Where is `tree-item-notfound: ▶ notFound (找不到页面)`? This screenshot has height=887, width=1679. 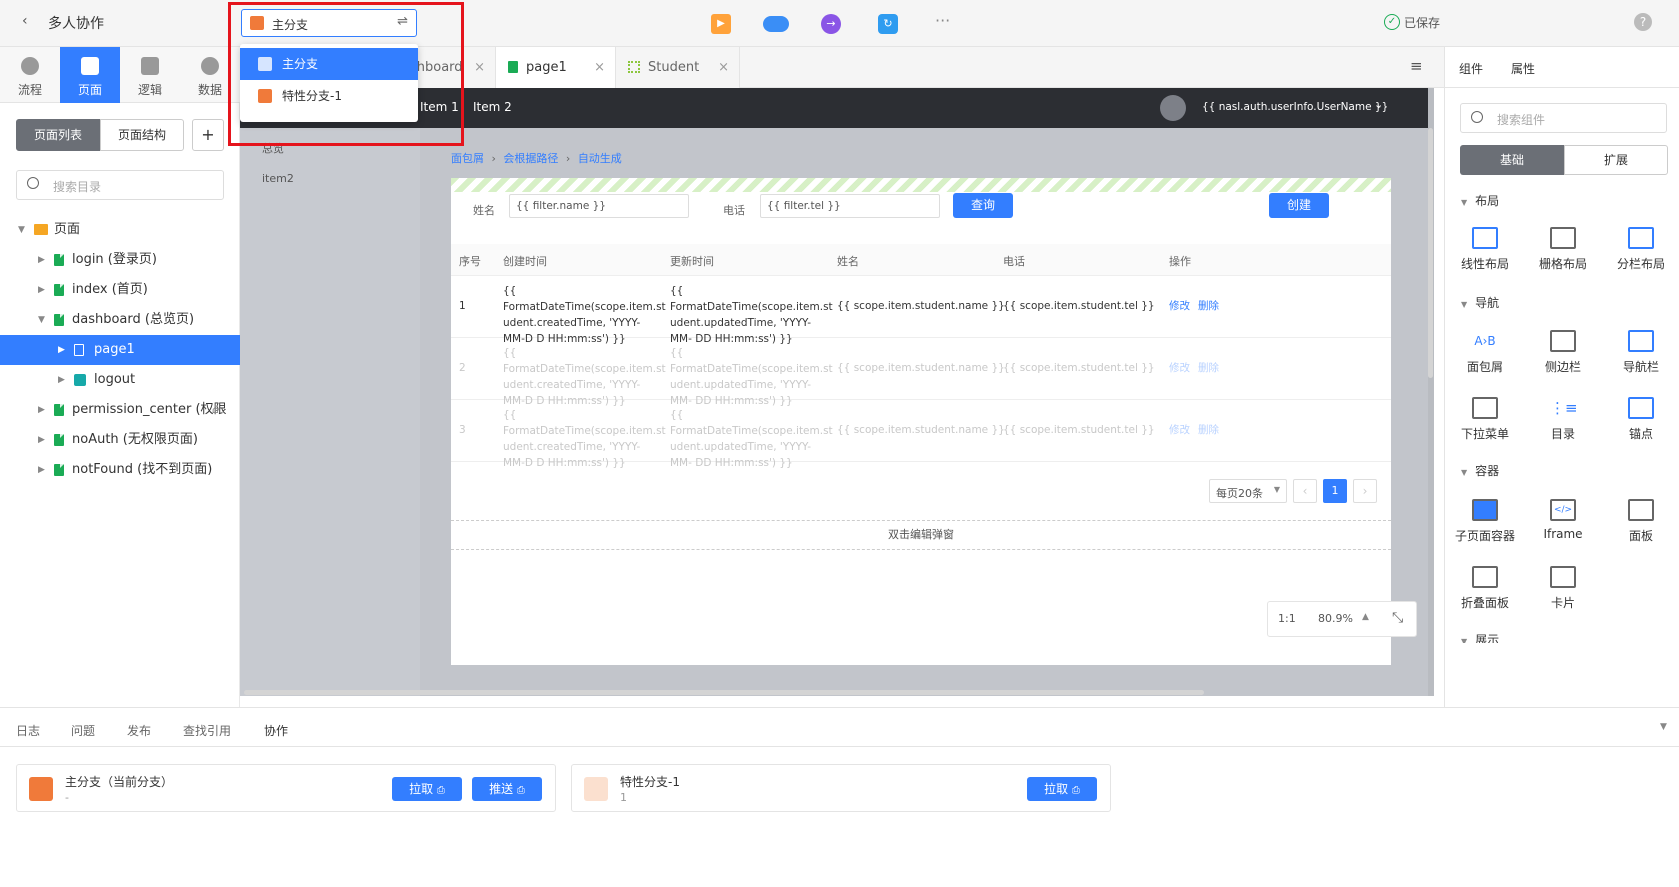 tree-item-notfound: ▶ notFound (找不到页面) is located at coordinates (120, 470).